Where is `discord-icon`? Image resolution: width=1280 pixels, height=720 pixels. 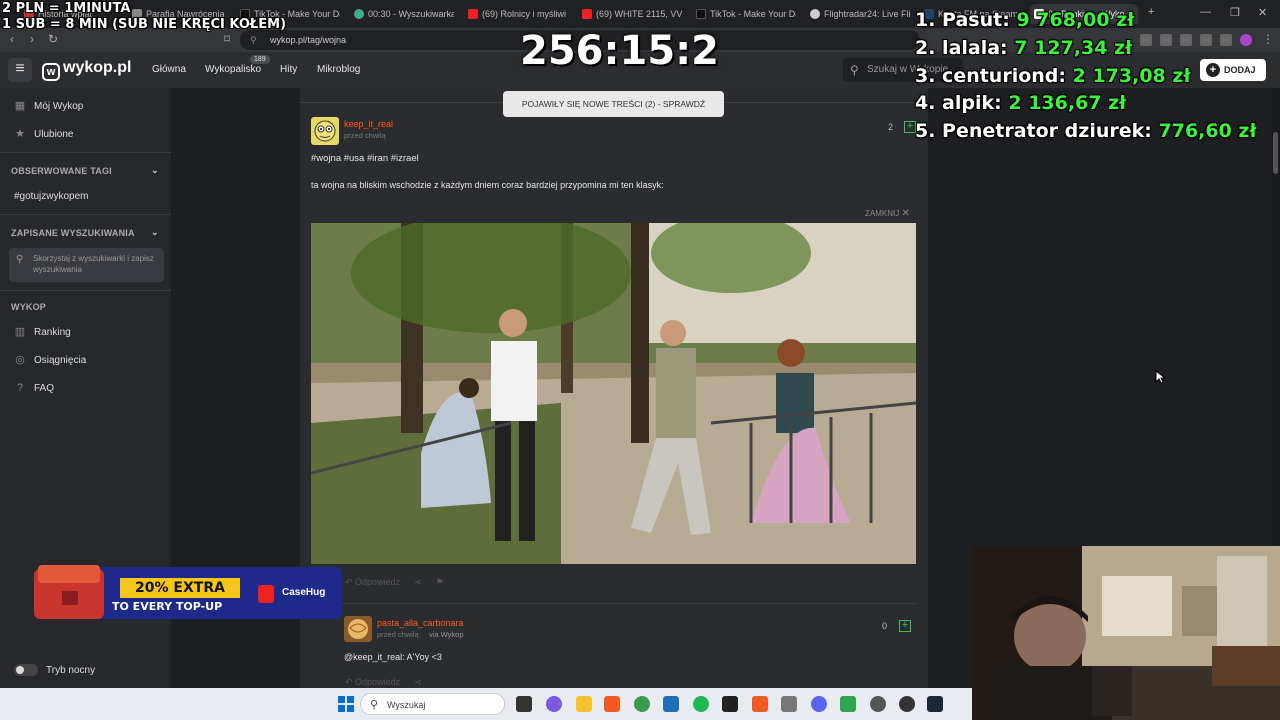
discord-icon is located at coordinates (819, 704).